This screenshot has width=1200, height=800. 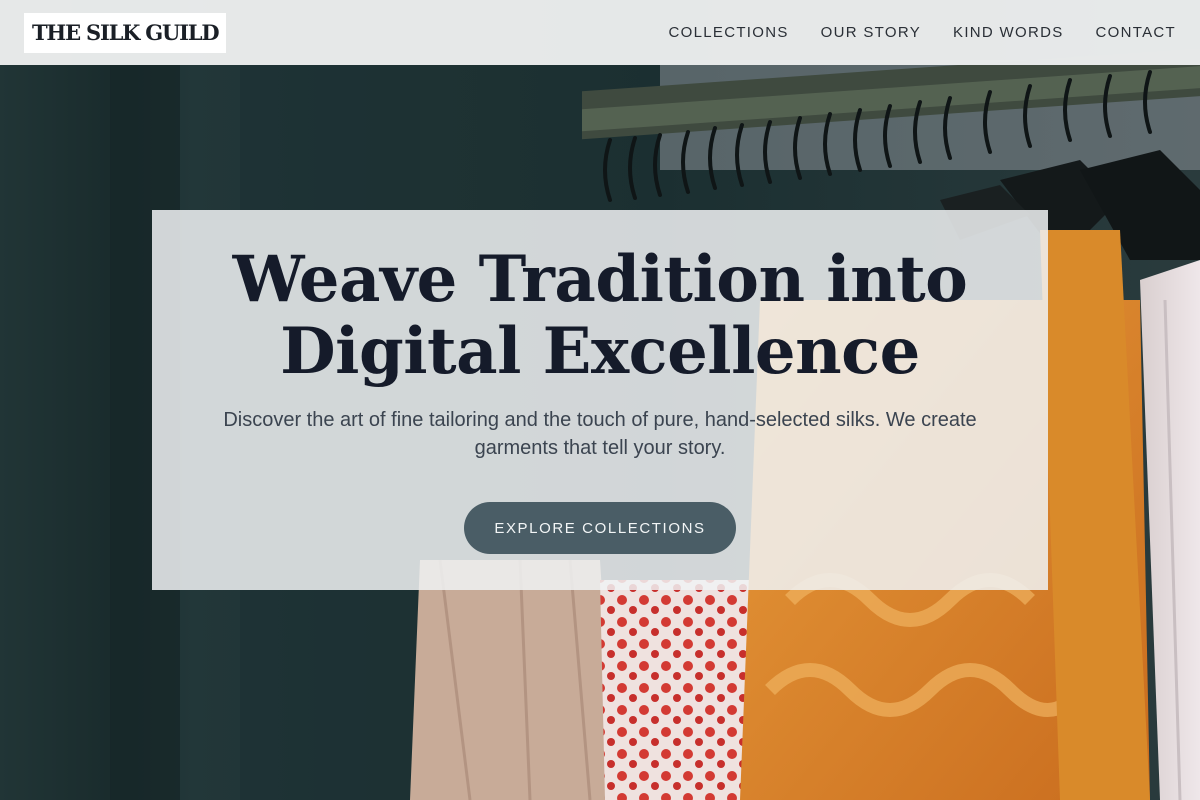 What do you see at coordinates (1136, 32) in the screenshot?
I see `nav-link-contact: CONTACT` at bounding box center [1136, 32].